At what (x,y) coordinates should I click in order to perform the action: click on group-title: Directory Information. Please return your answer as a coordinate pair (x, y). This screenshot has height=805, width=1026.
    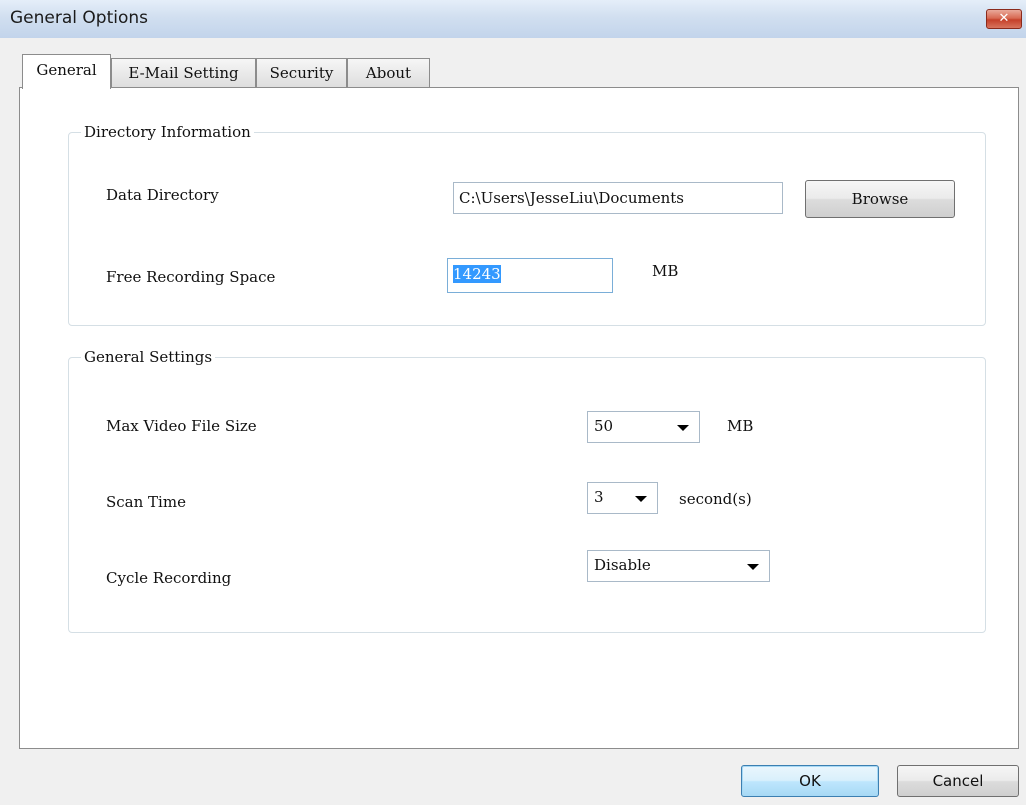
    Looking at the image, I should click on (167, 132).